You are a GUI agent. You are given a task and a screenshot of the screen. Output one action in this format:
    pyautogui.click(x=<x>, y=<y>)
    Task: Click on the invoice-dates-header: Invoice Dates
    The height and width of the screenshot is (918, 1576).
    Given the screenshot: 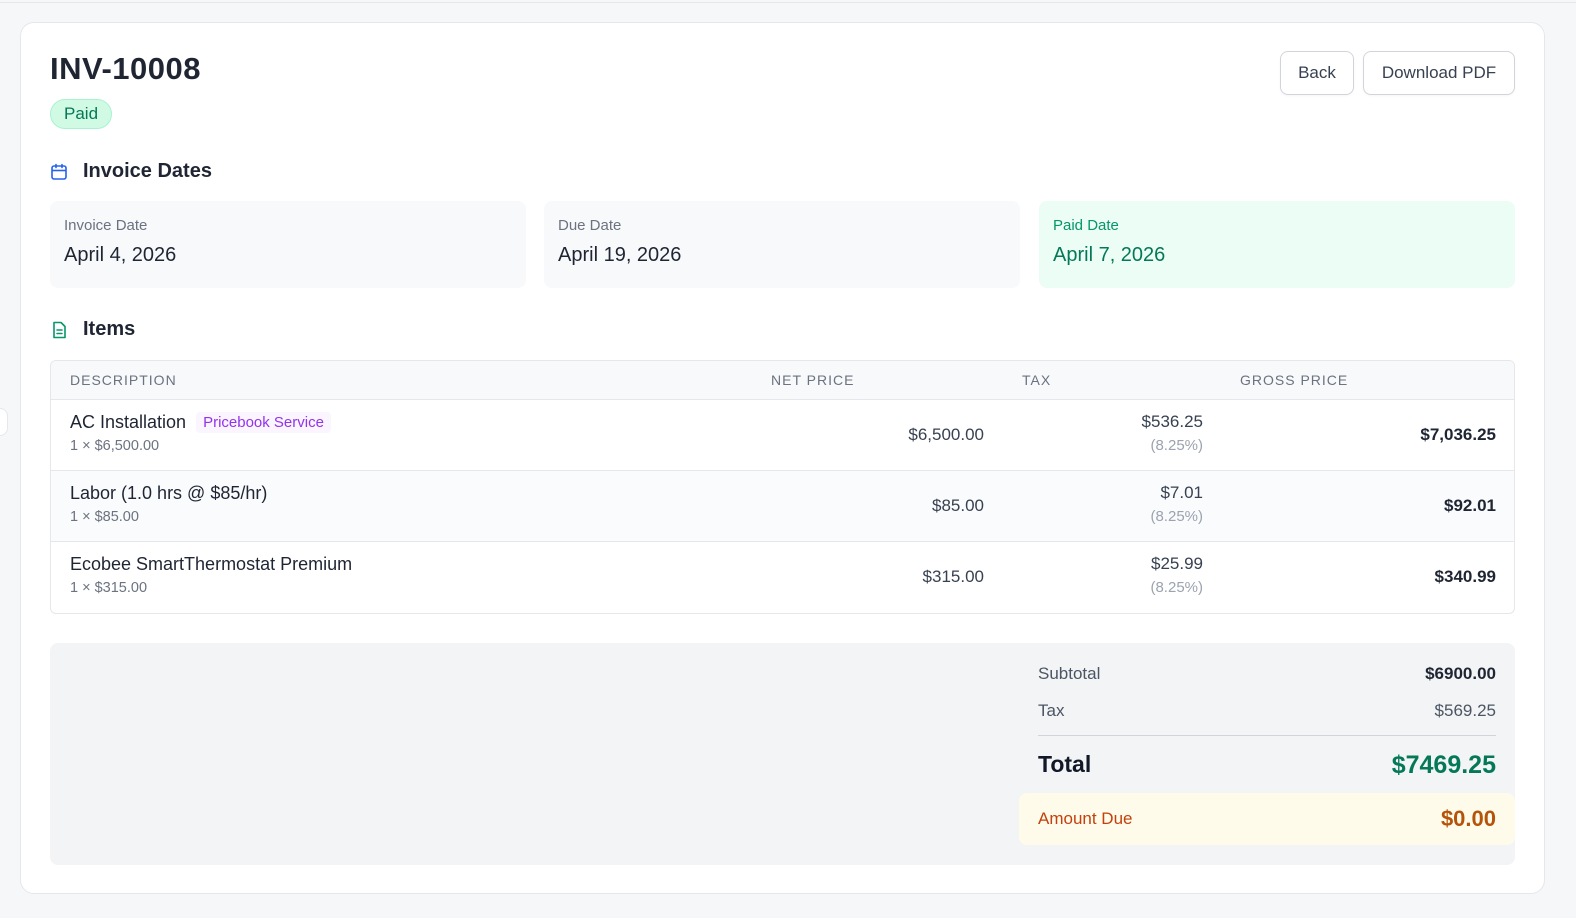 What is the action you would take?
    pyautogui.click(x=131, y=171)
    